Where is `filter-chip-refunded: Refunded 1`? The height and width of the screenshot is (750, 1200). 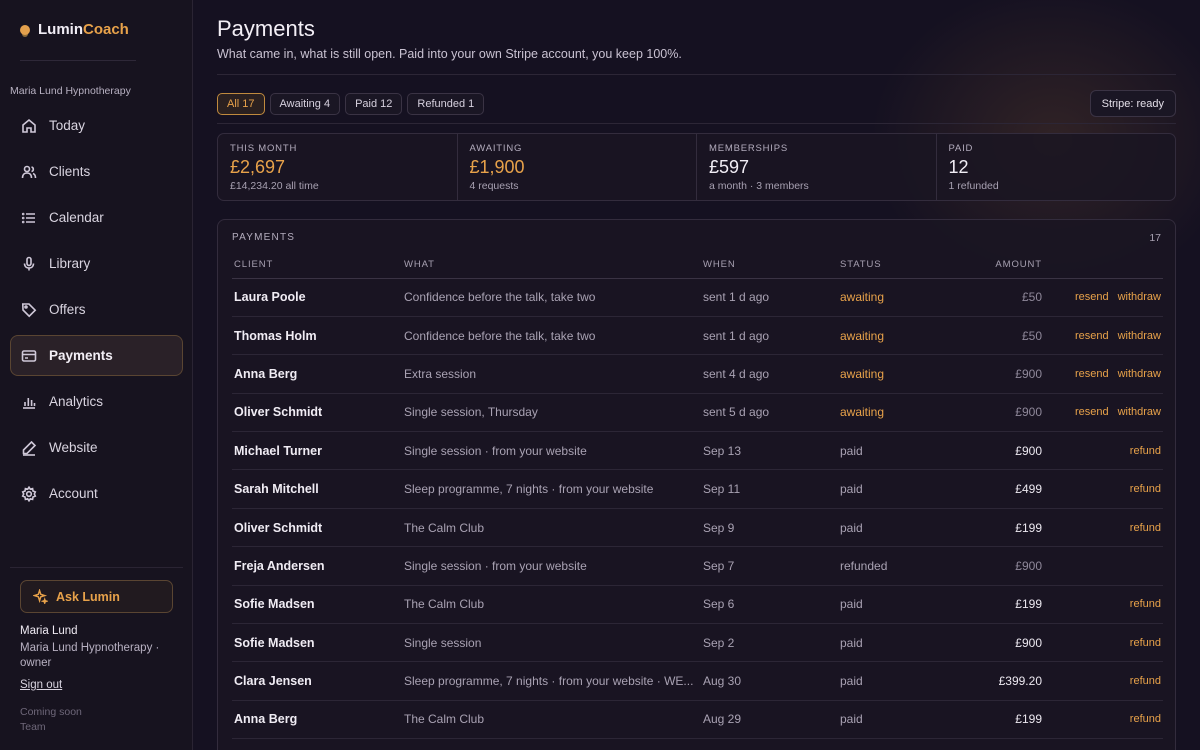 filter-chip-refunded: Refunded 1 is located at coordinates (446, 104).